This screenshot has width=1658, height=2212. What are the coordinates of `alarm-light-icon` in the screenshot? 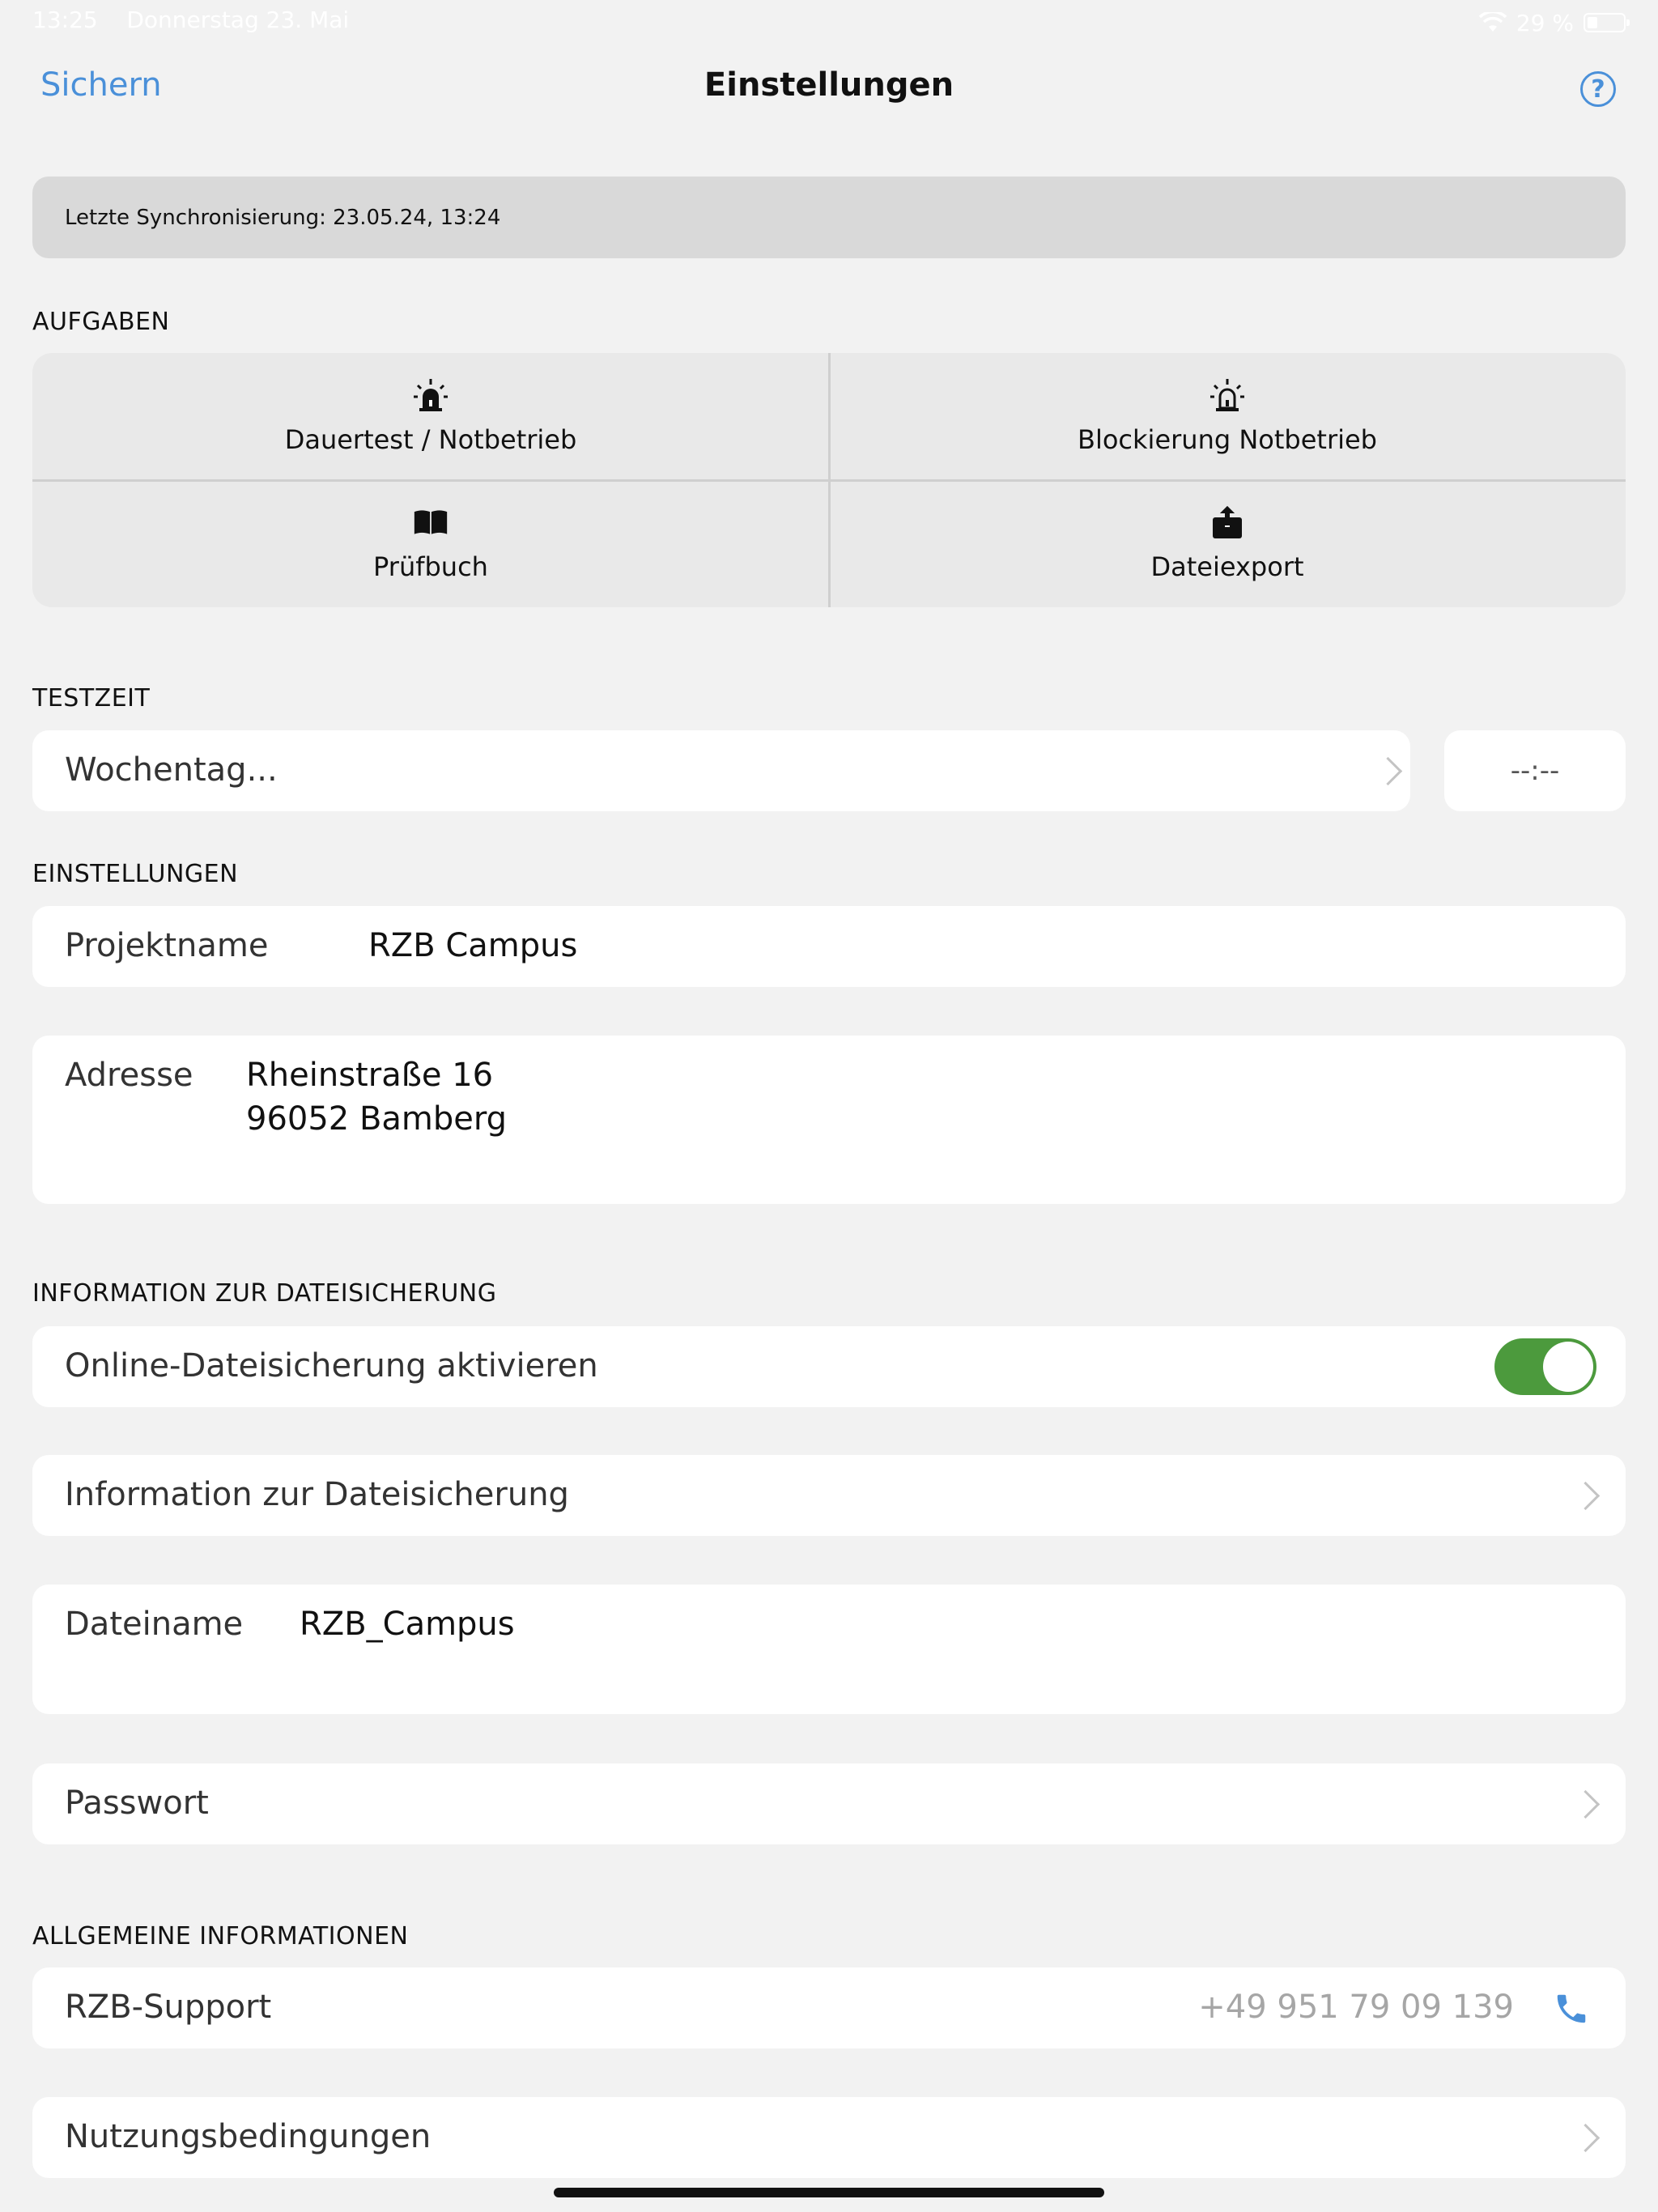 It's located at (431, 395).